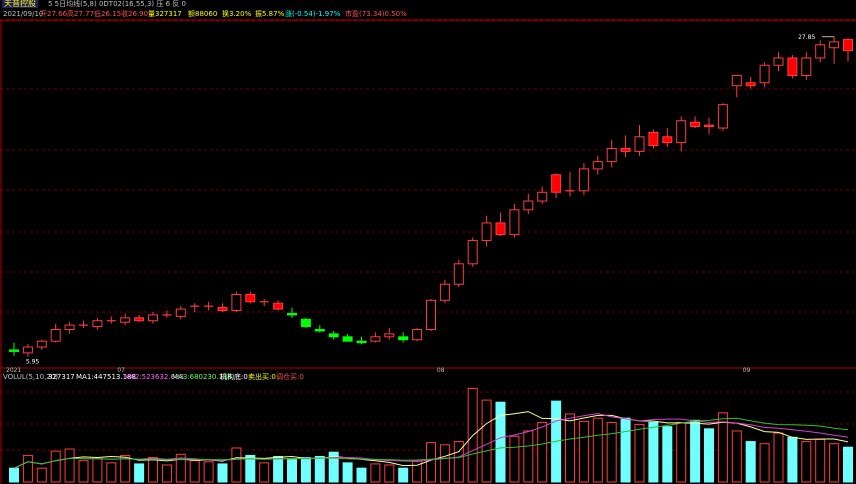 The image size is (856, 484). What do you see at coordinates (81, 14) in the screenshot?
I see `high-label: 高27.77` at bounding box center [81, 14].